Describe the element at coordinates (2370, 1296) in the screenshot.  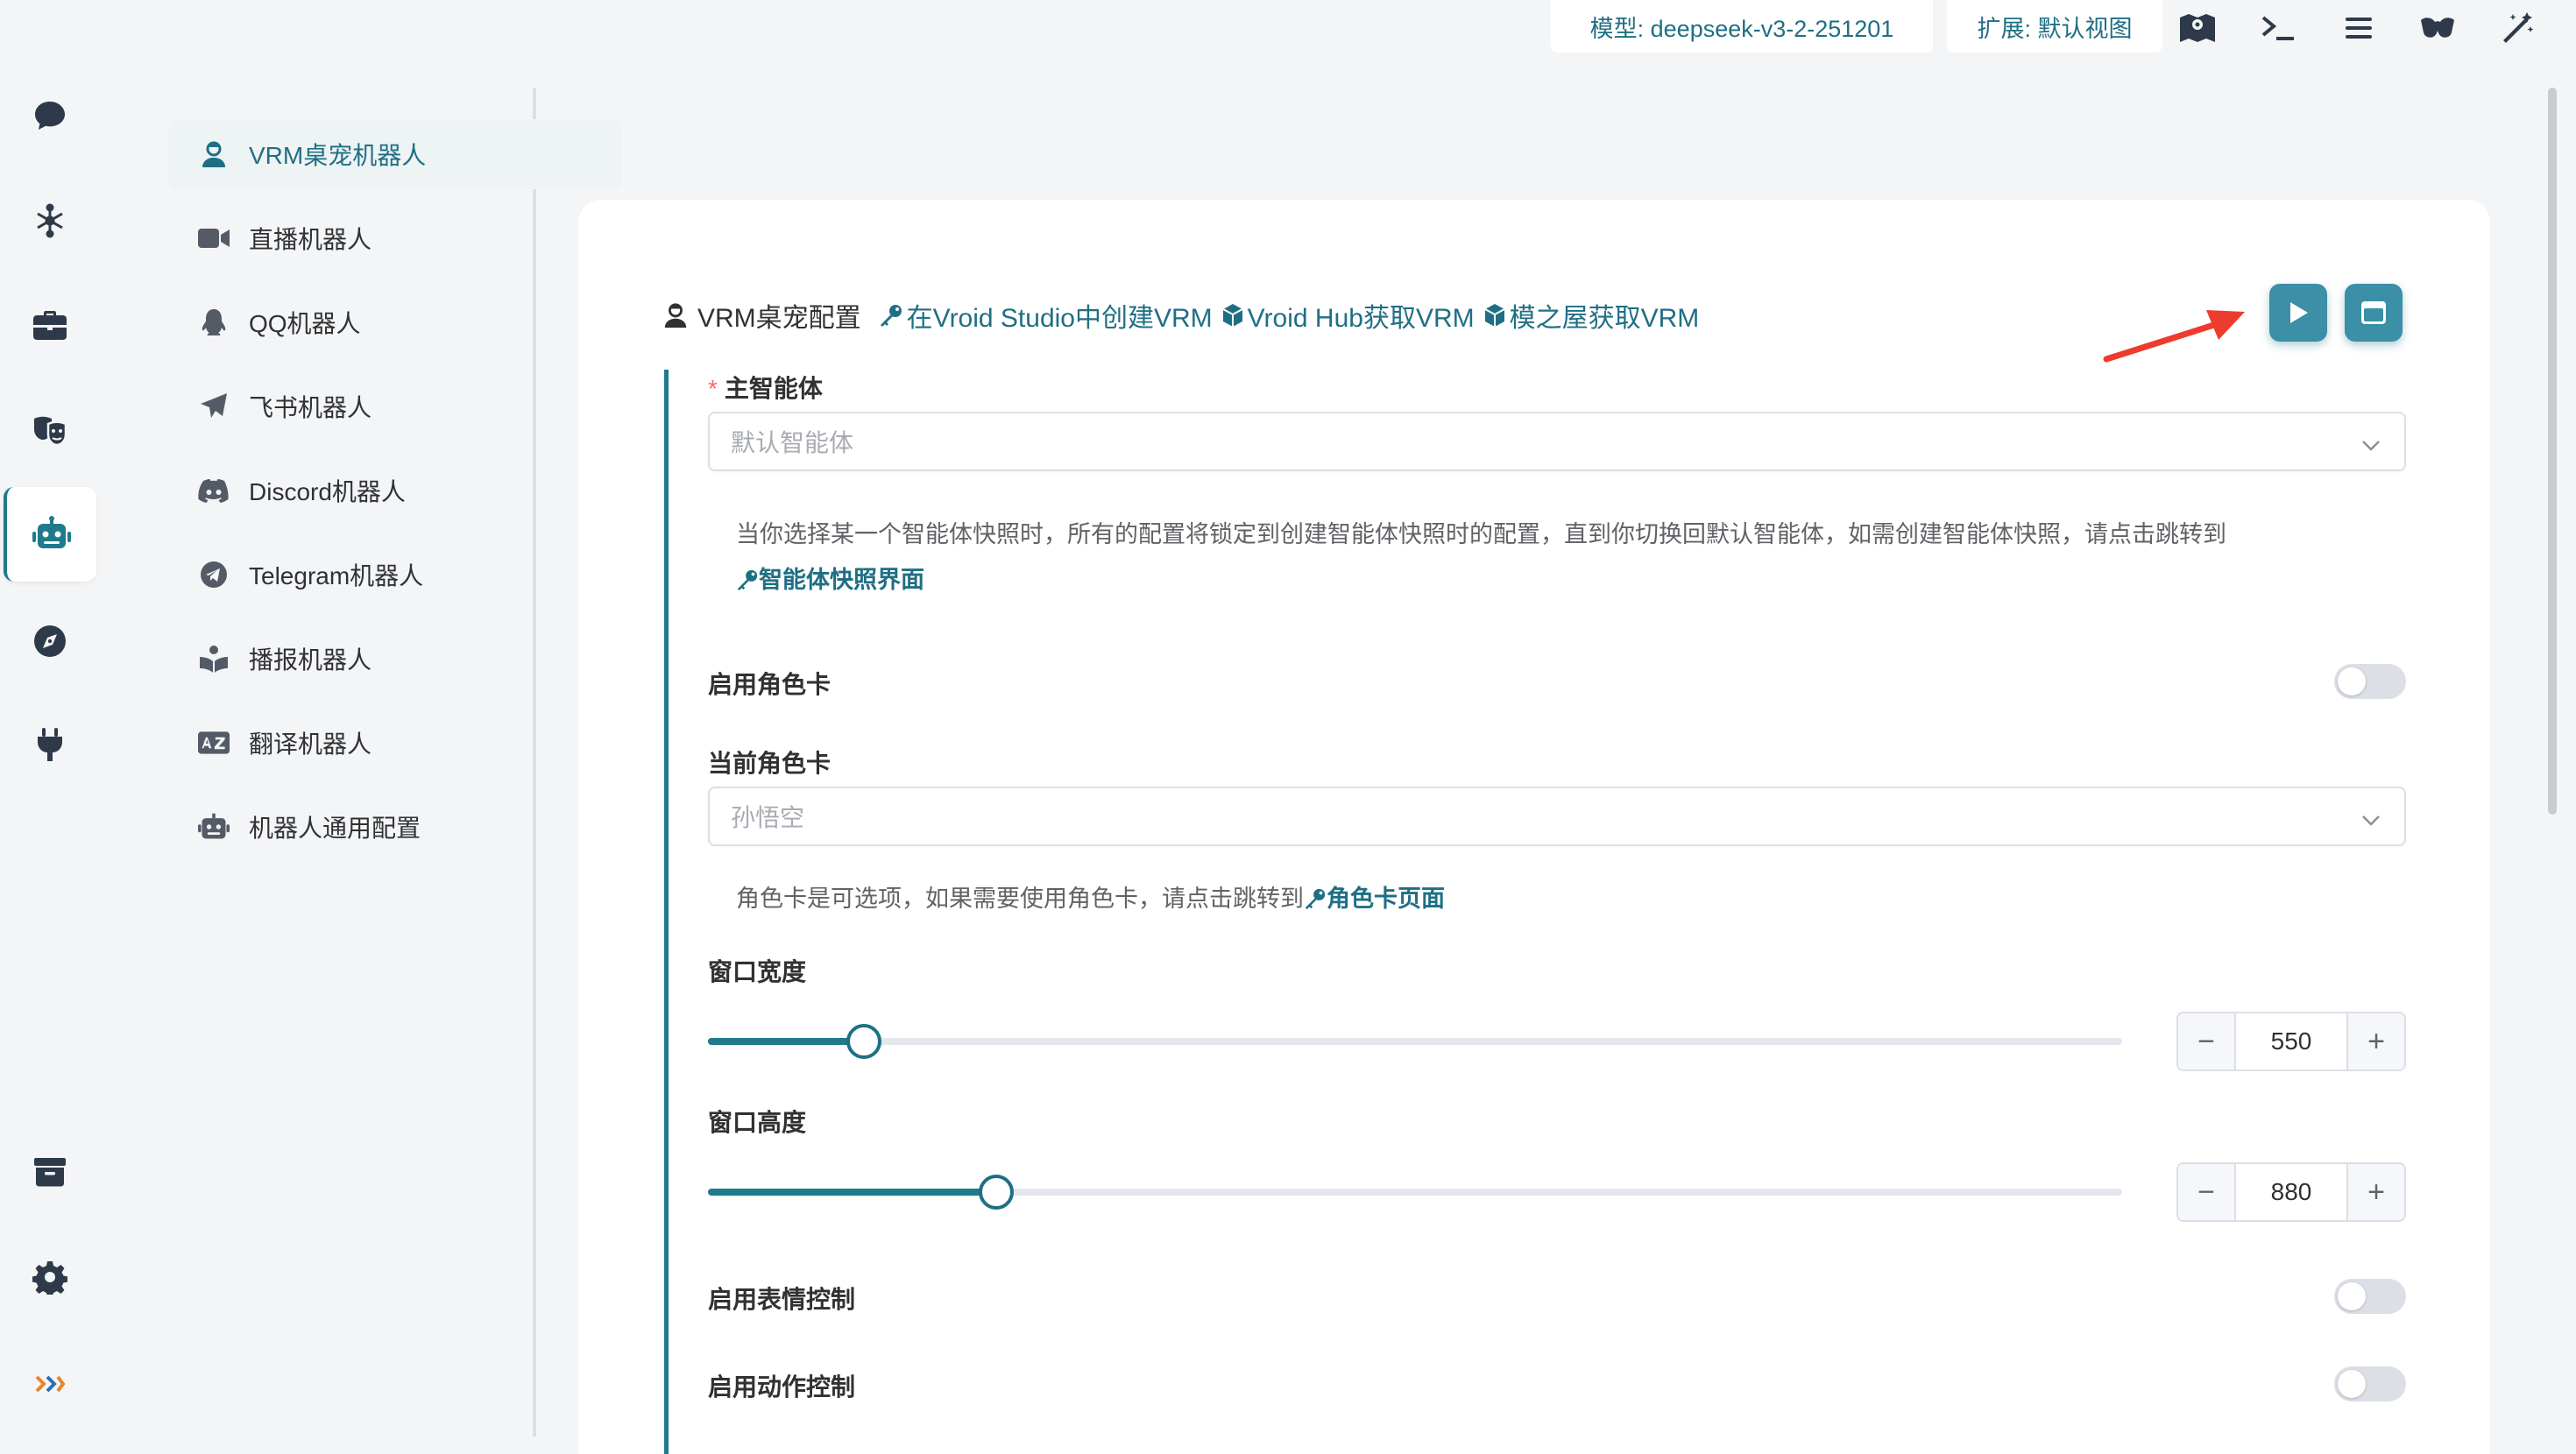
I see `enable-expression-toggle` at that location.